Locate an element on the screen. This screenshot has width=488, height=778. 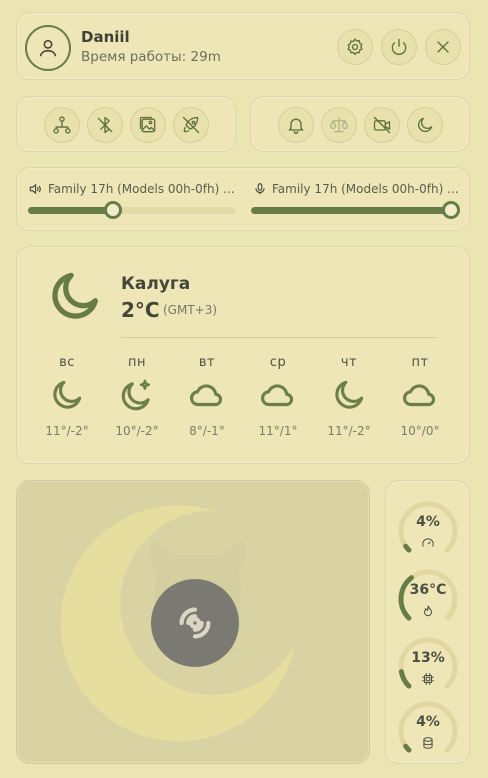
speedometer-icon is located at coordinates (428, 542).